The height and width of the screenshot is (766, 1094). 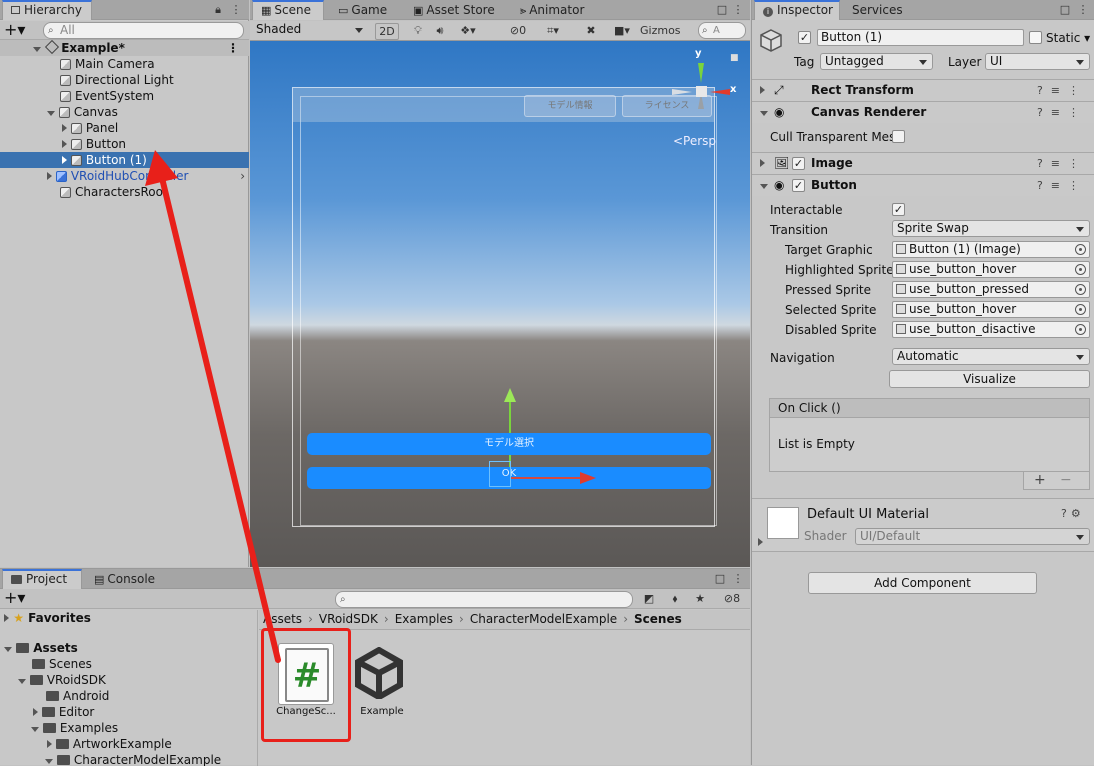 I want to click on scene-menu-icon: ⋮, so click(x=233, y=48).